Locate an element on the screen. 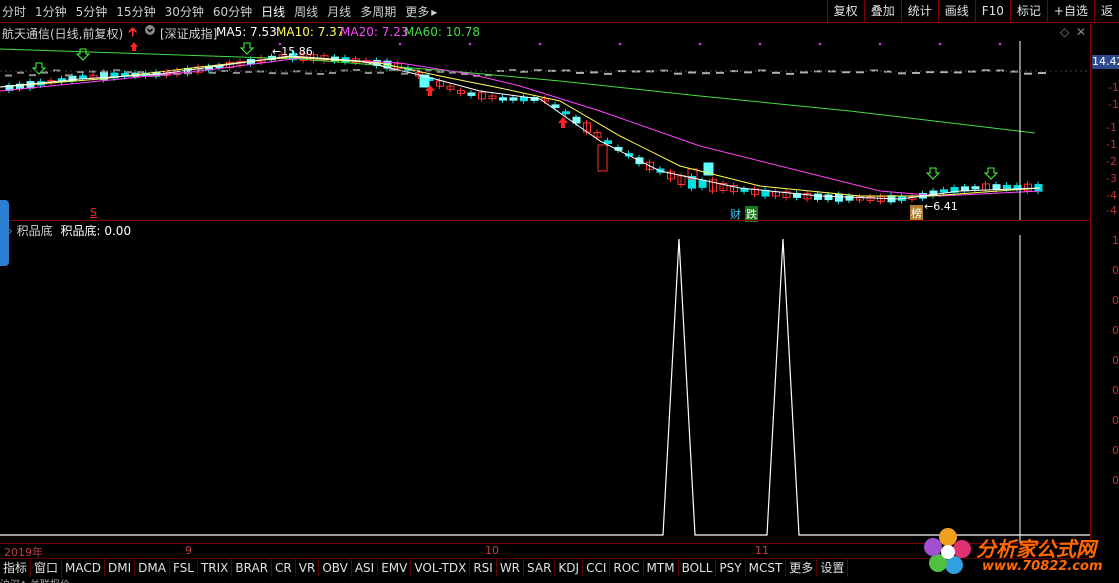  indicator-tab-2: MACD is located at coordinates (84, 568).